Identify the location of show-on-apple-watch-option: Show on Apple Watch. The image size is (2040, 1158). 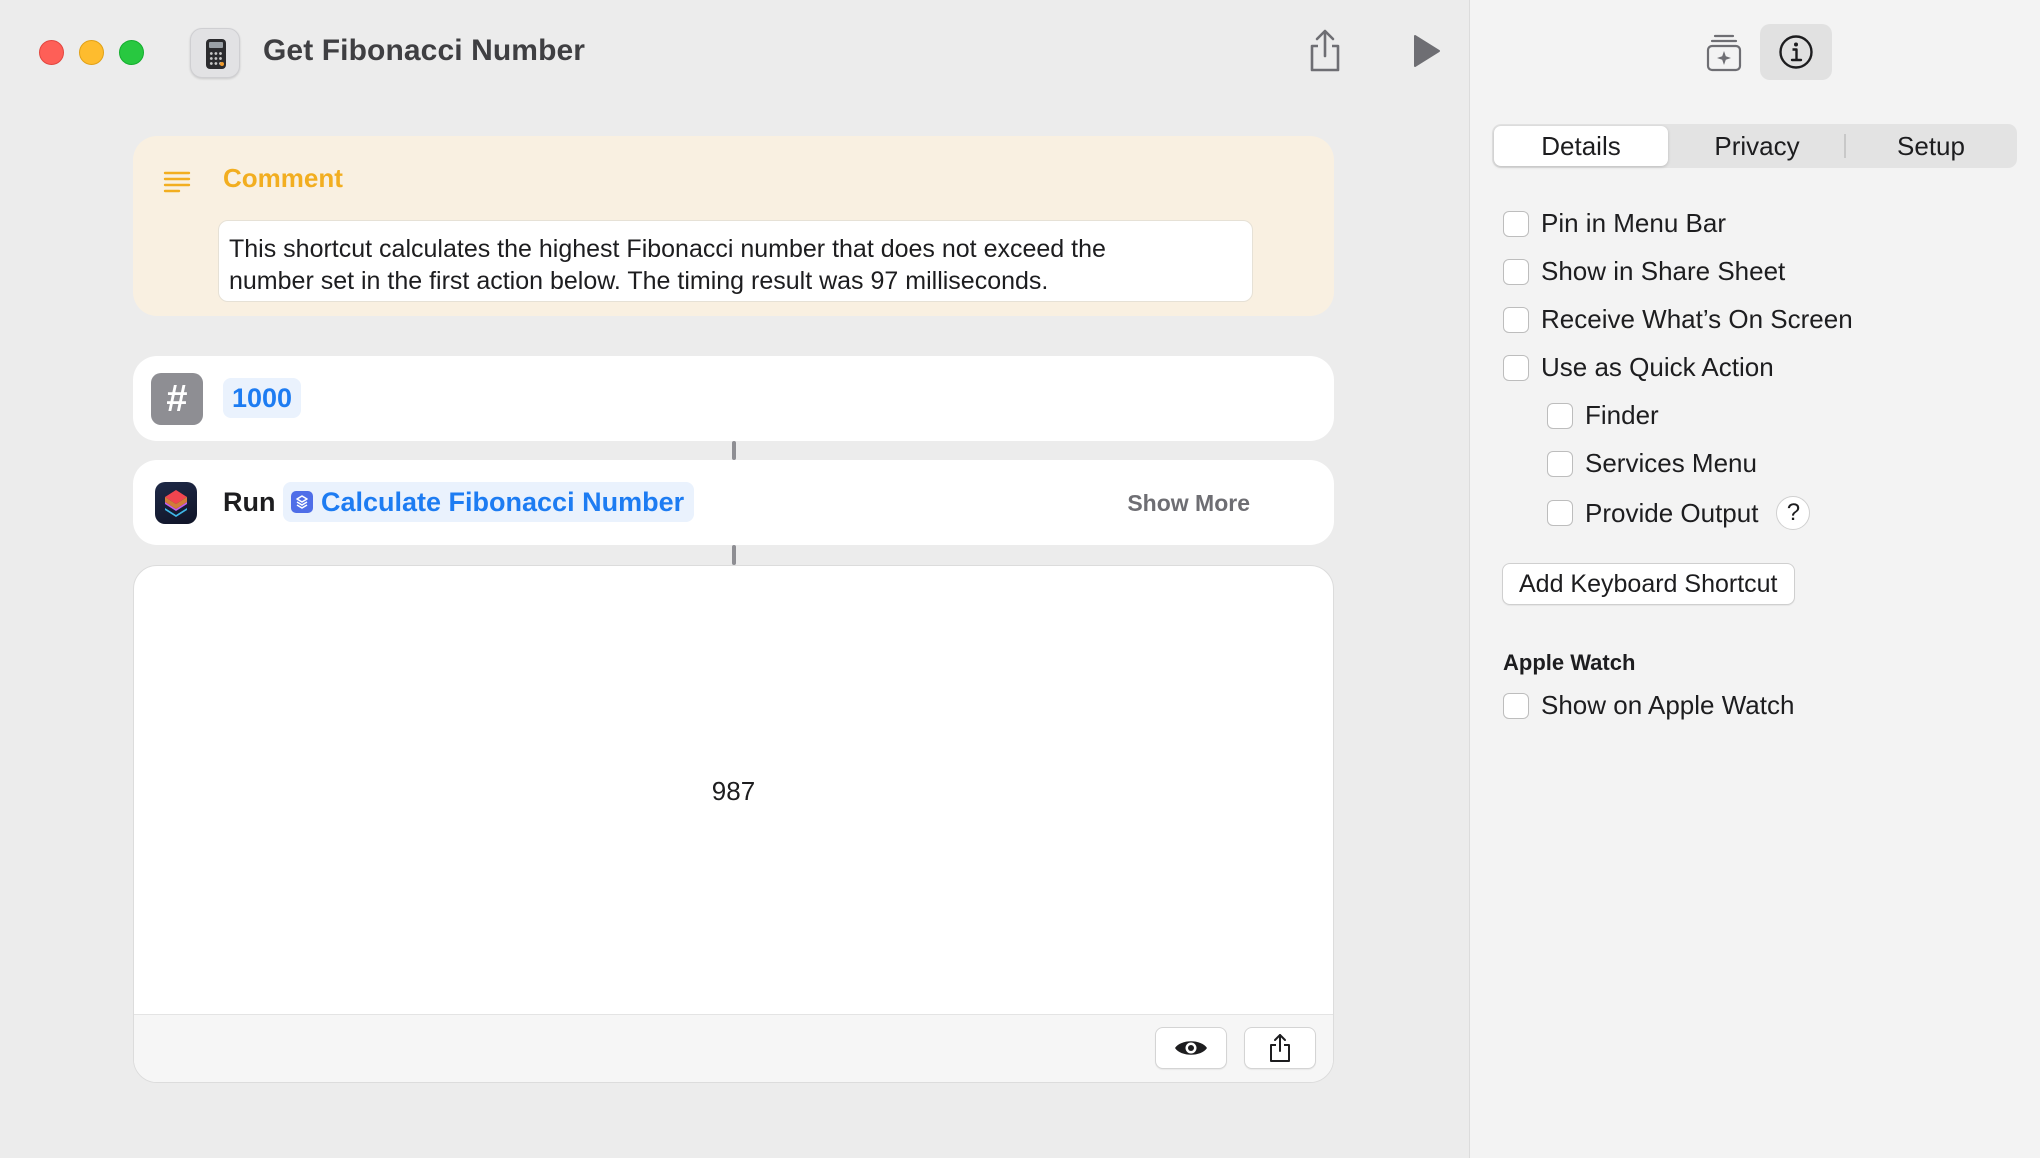
(1648, 705).